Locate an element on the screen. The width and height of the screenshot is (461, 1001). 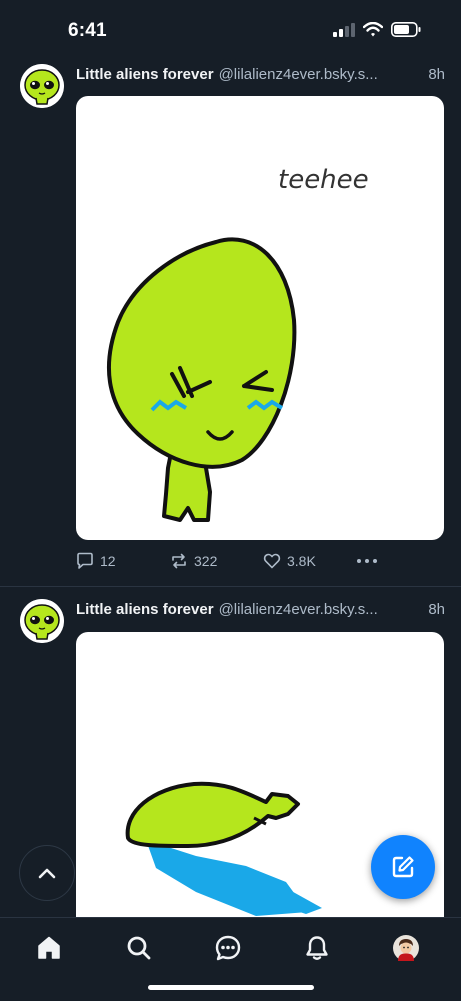
compose-post-button is located at coordinates (403, 867).